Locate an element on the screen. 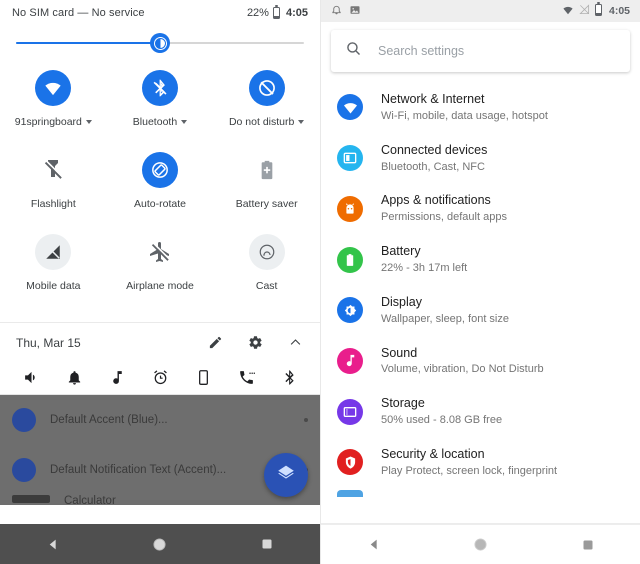  search-icon is located at coordinates (353, 51).